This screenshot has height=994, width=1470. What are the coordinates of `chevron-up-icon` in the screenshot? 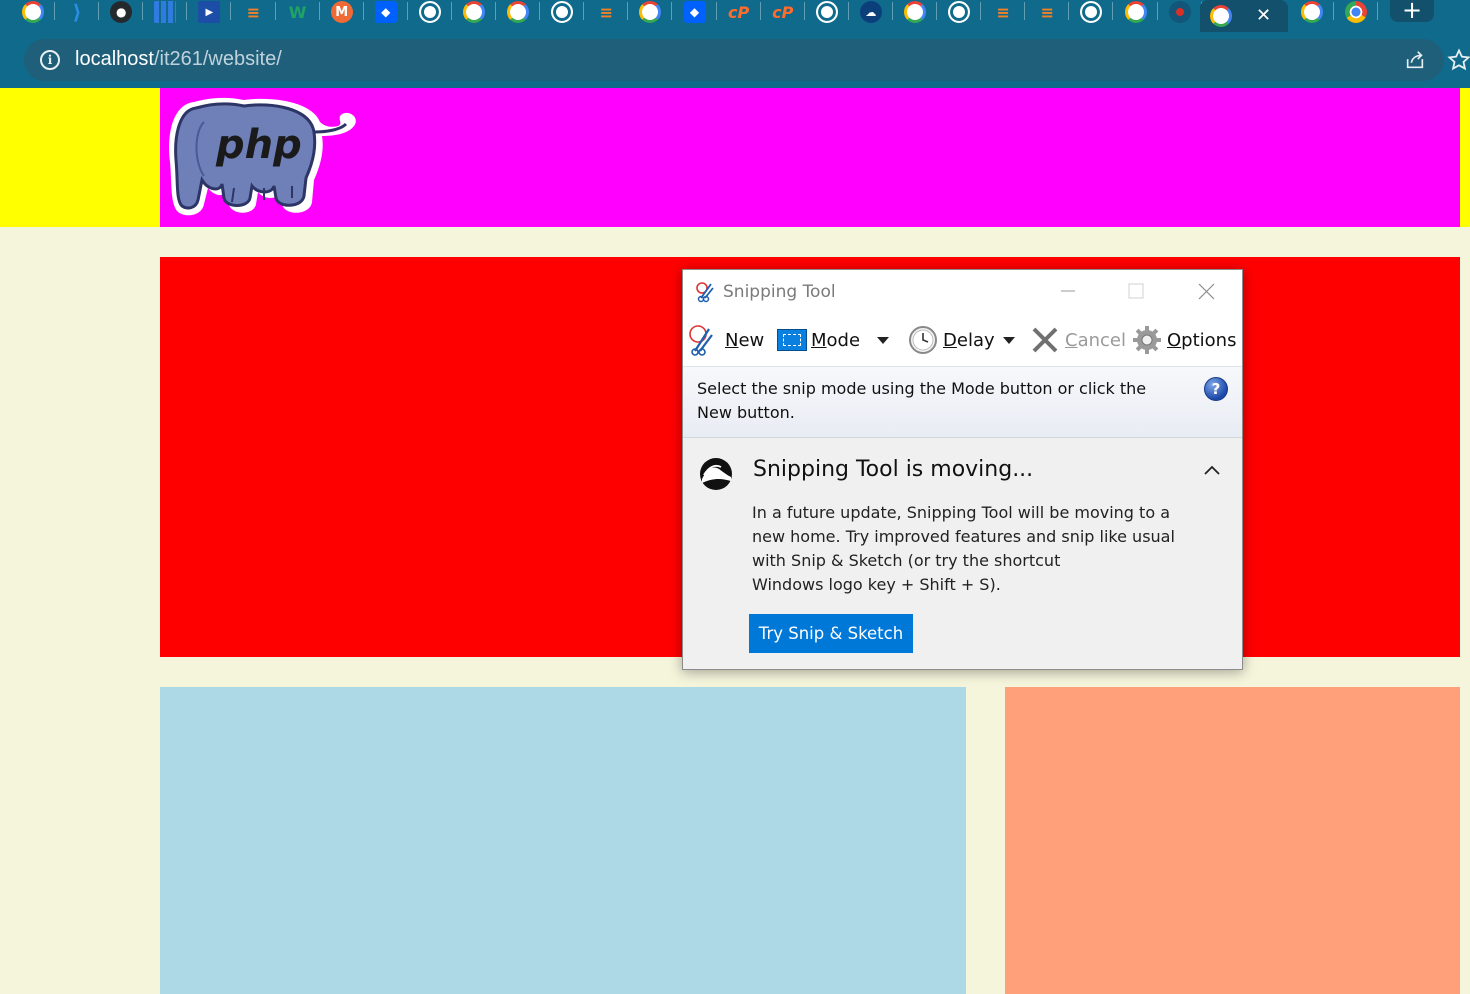 It's located at (1212, 470).